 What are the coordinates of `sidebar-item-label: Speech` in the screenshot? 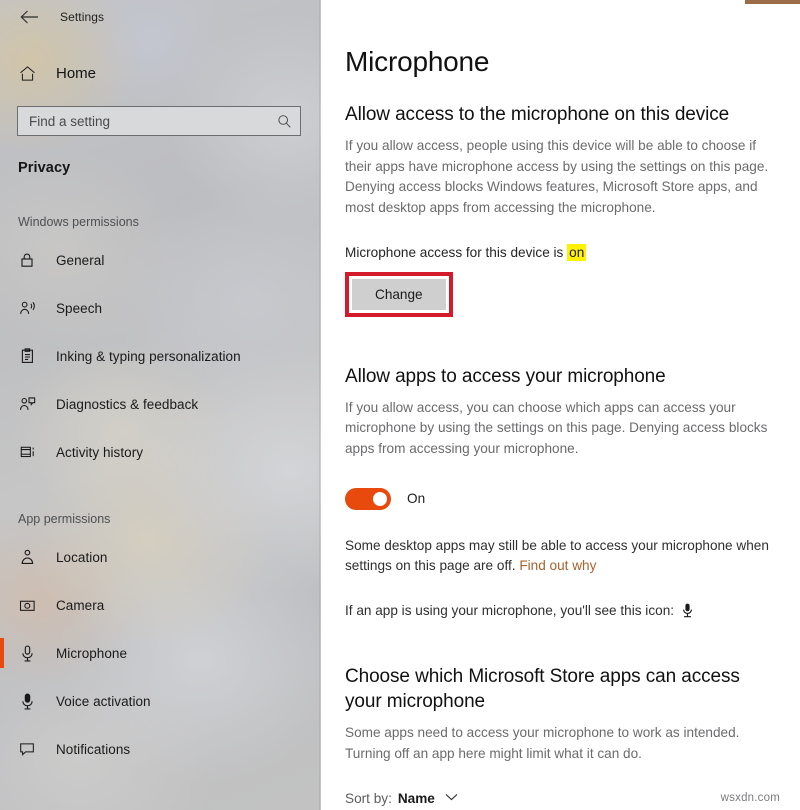 It's located at (79, 308).